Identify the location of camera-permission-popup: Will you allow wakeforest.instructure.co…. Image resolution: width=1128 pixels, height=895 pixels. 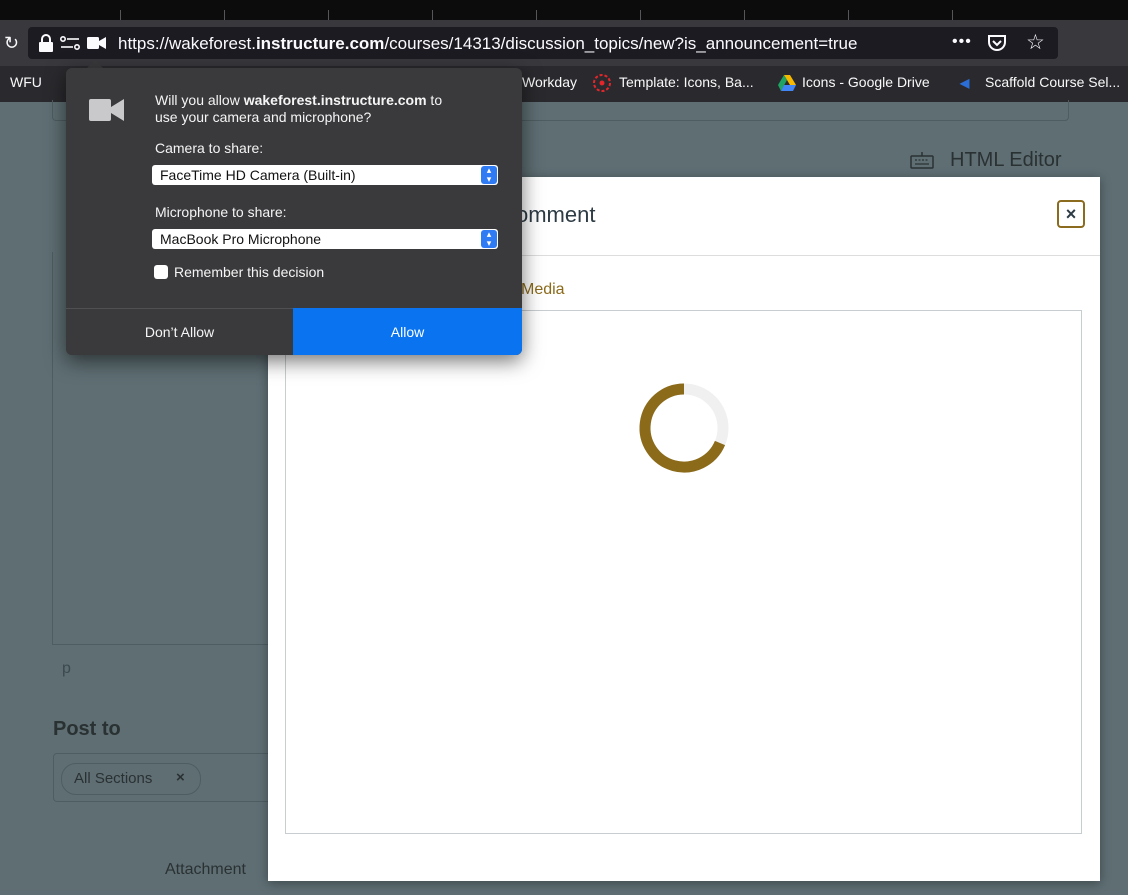
(294, 211).